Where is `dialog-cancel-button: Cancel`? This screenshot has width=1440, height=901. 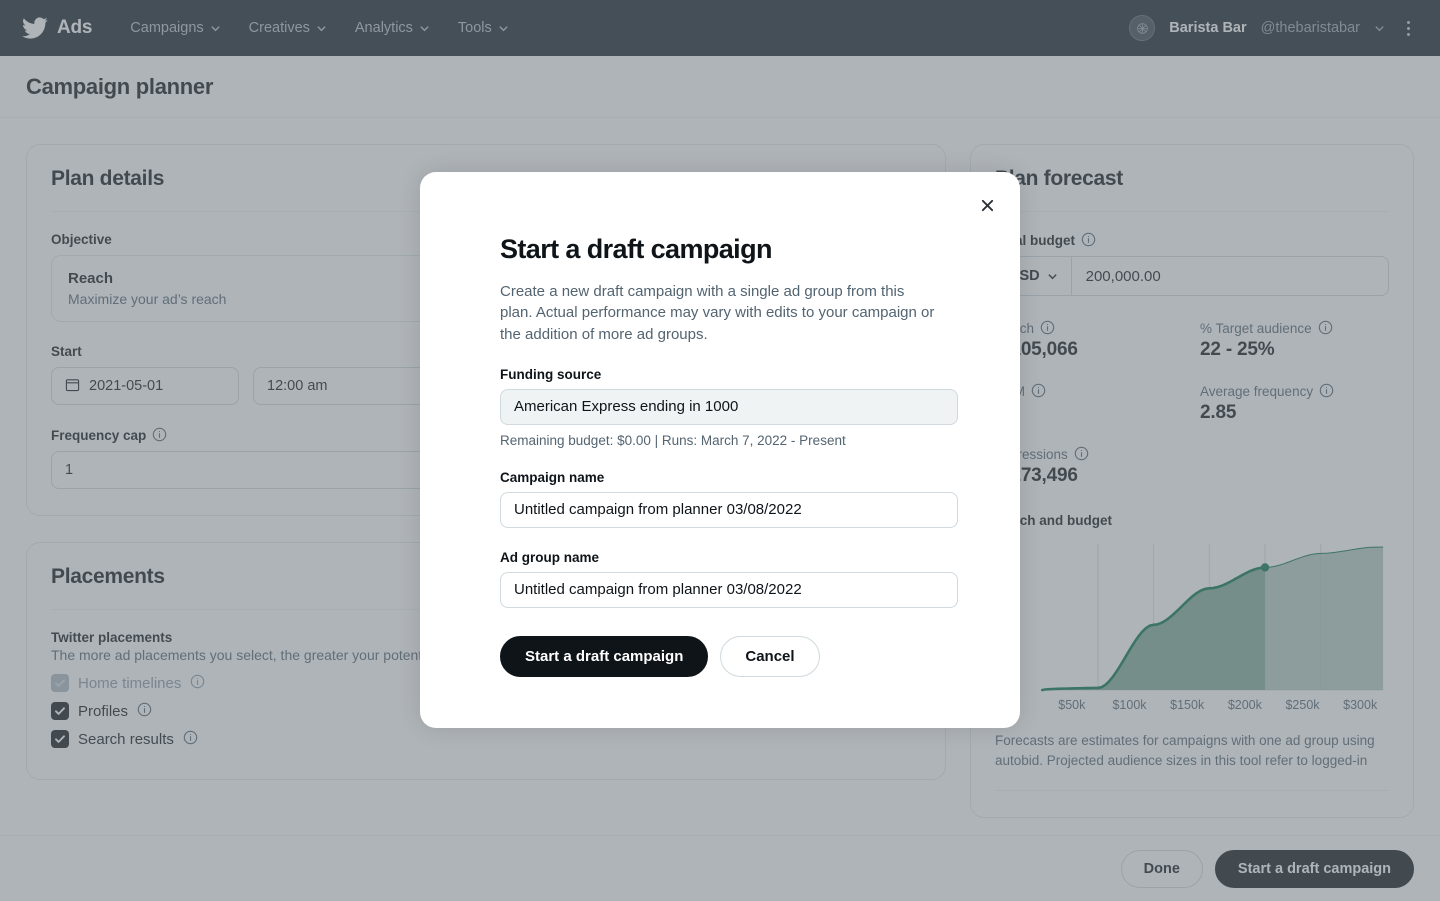
dialog-cancel-button: Cancel is located at coordinates (770, 656).